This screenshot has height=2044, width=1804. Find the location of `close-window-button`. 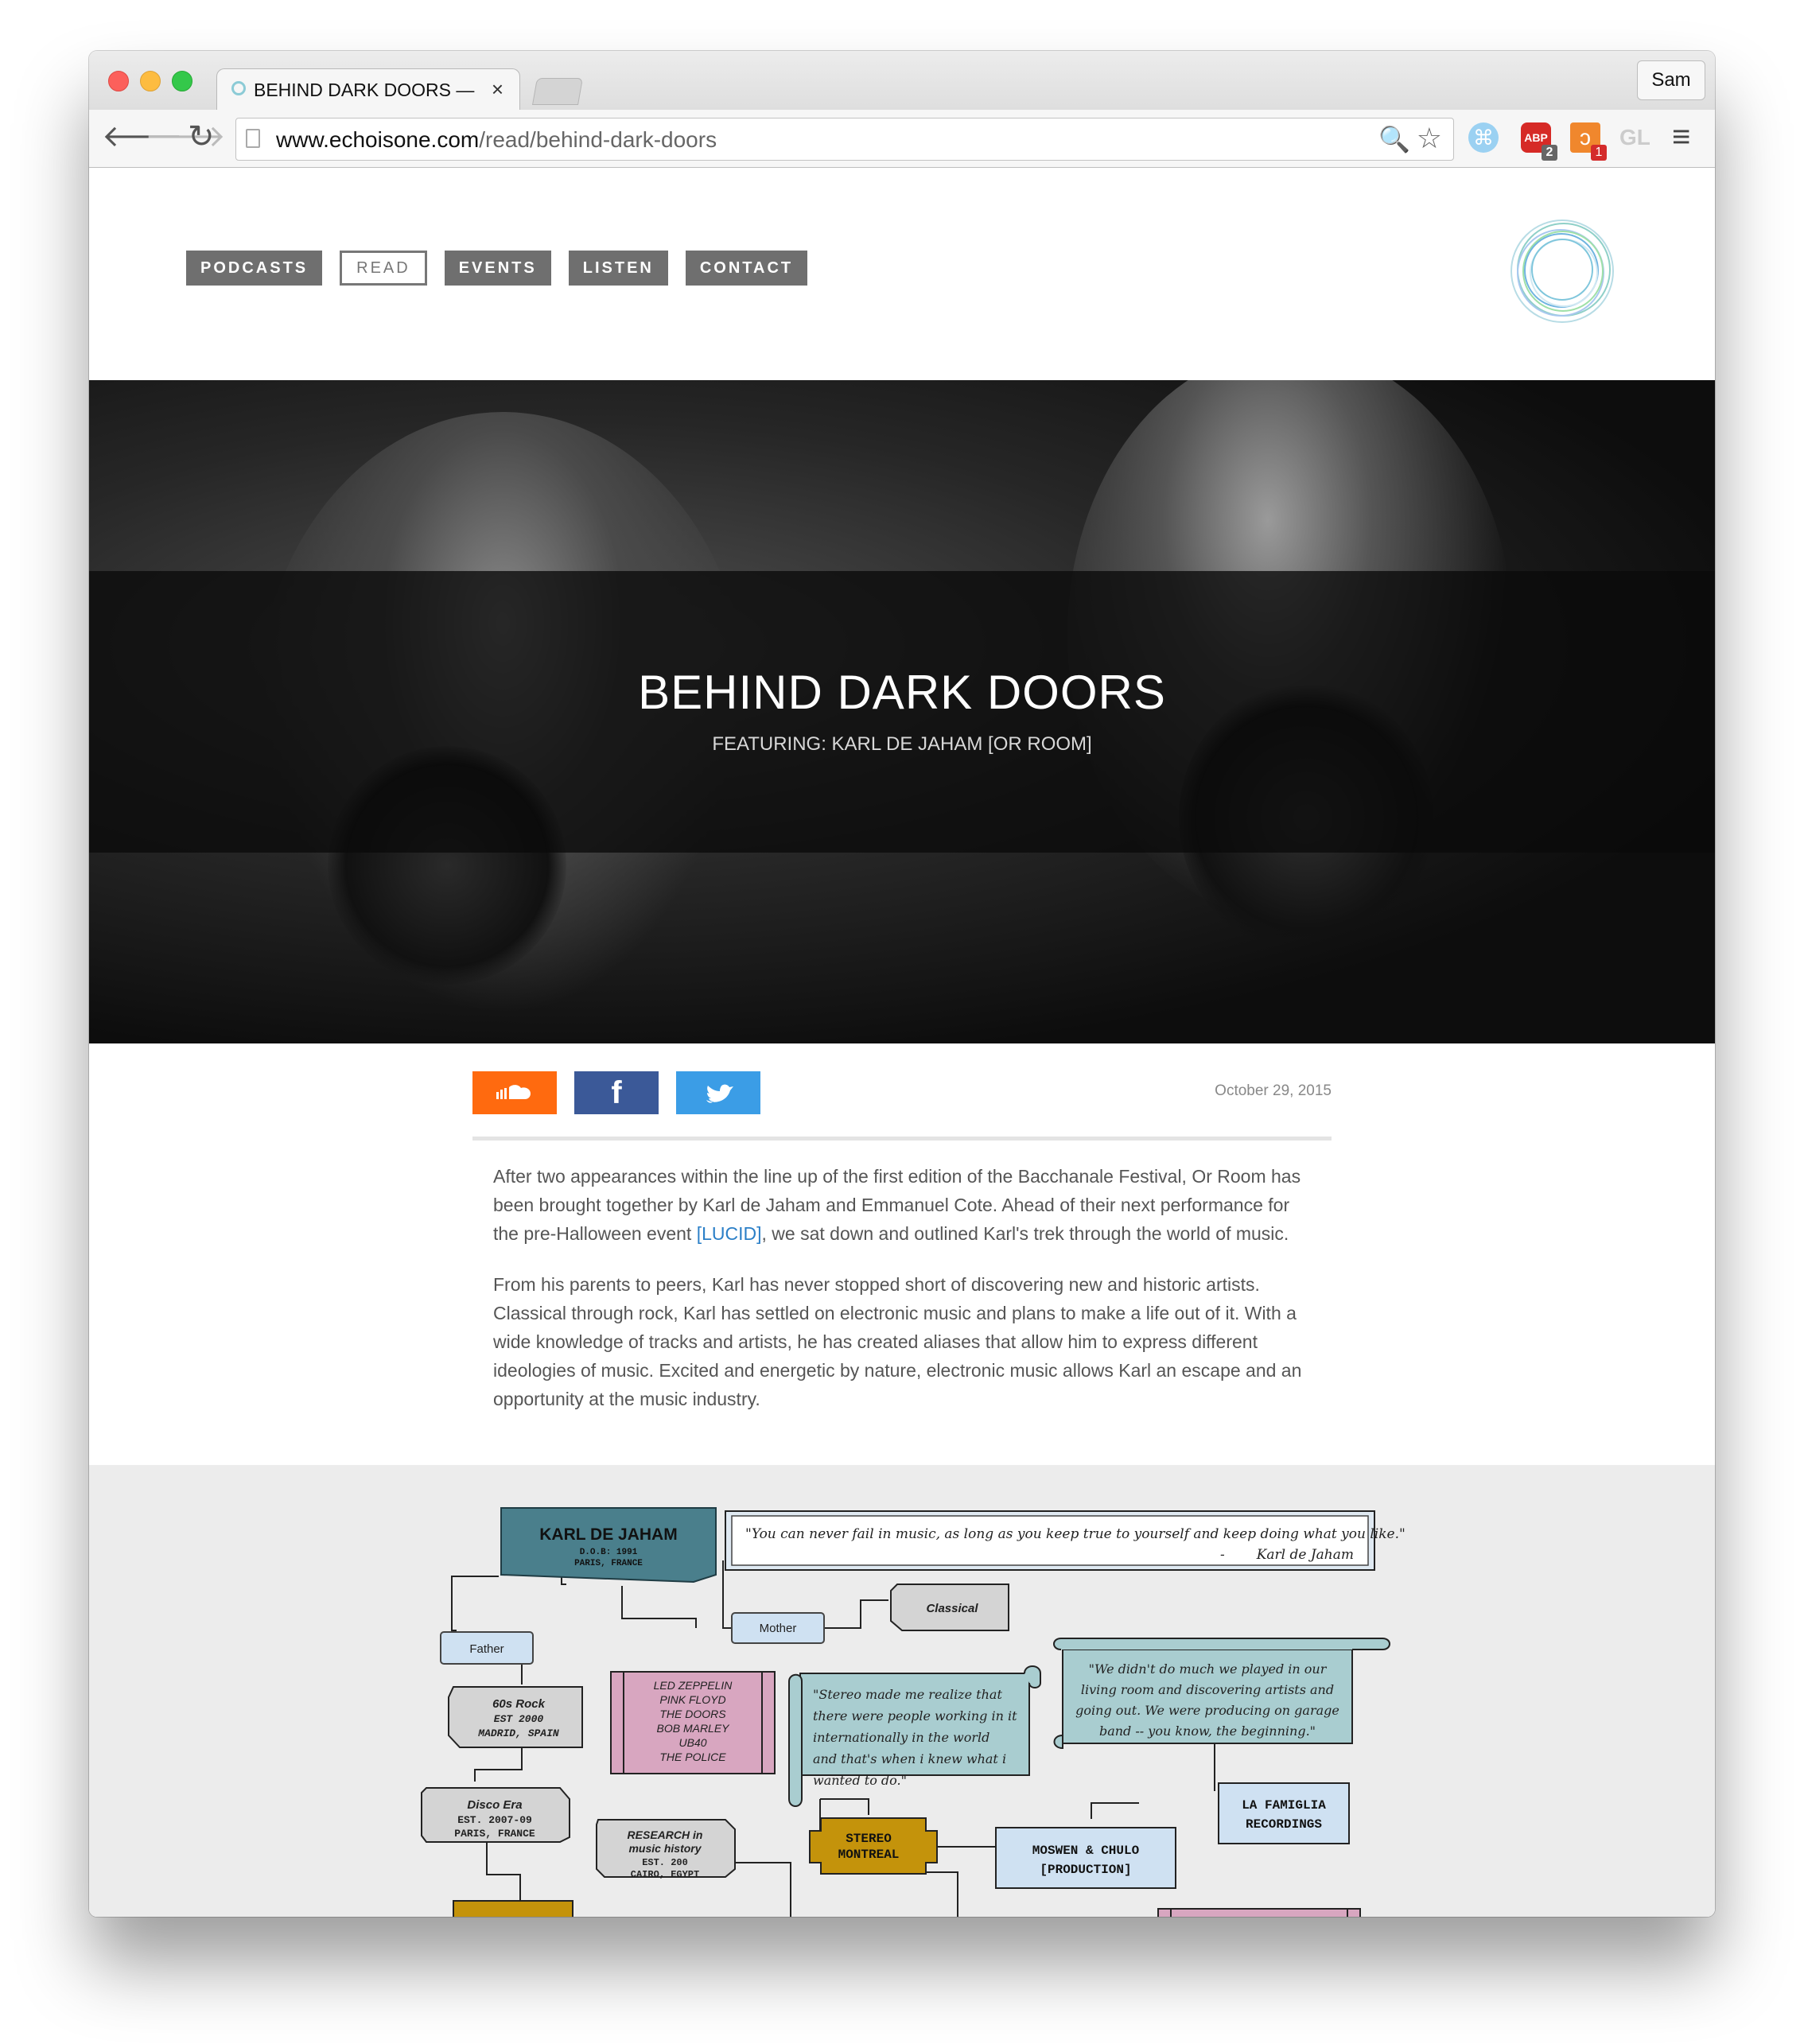

close-window-button is located at coordinates (119, 81).